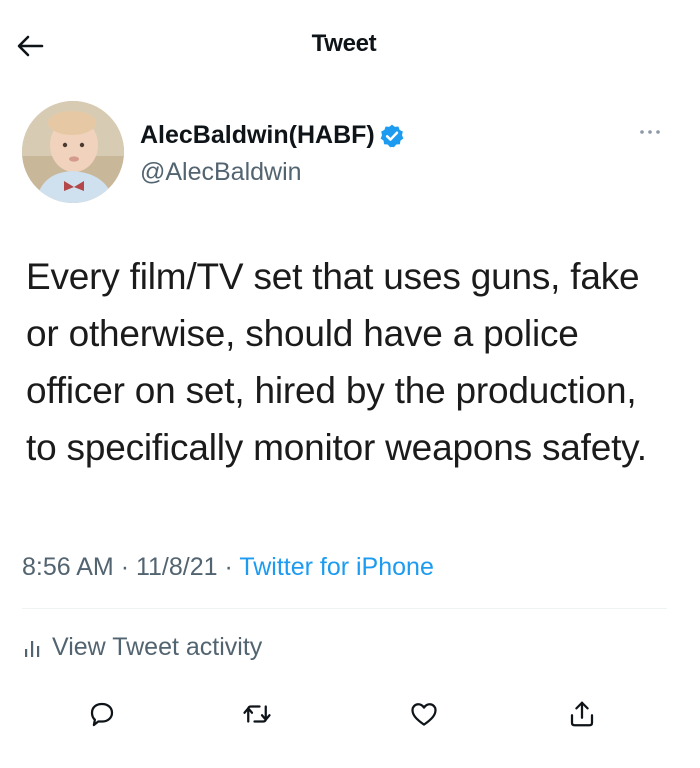  I want to click on heart-icon, so click(424, 714).